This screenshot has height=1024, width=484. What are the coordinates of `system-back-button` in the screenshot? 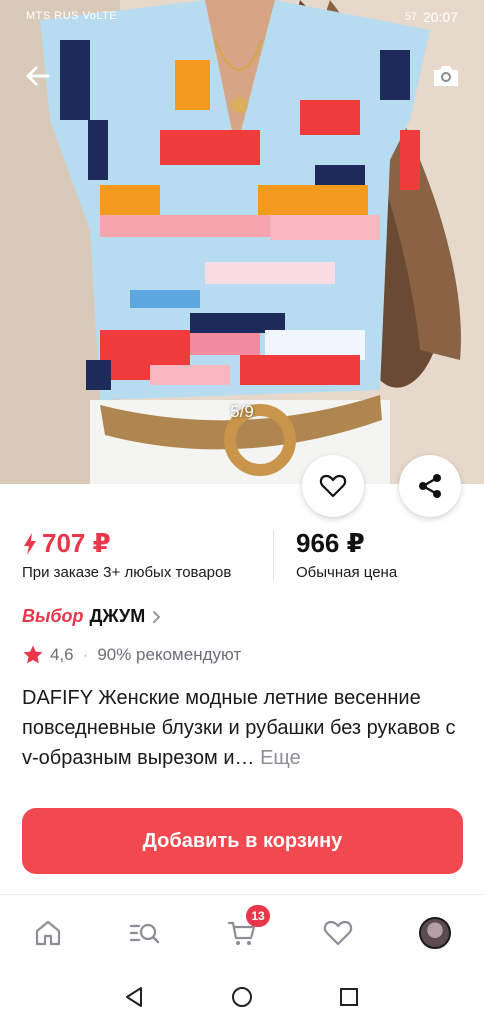 It's located at (134, 997).